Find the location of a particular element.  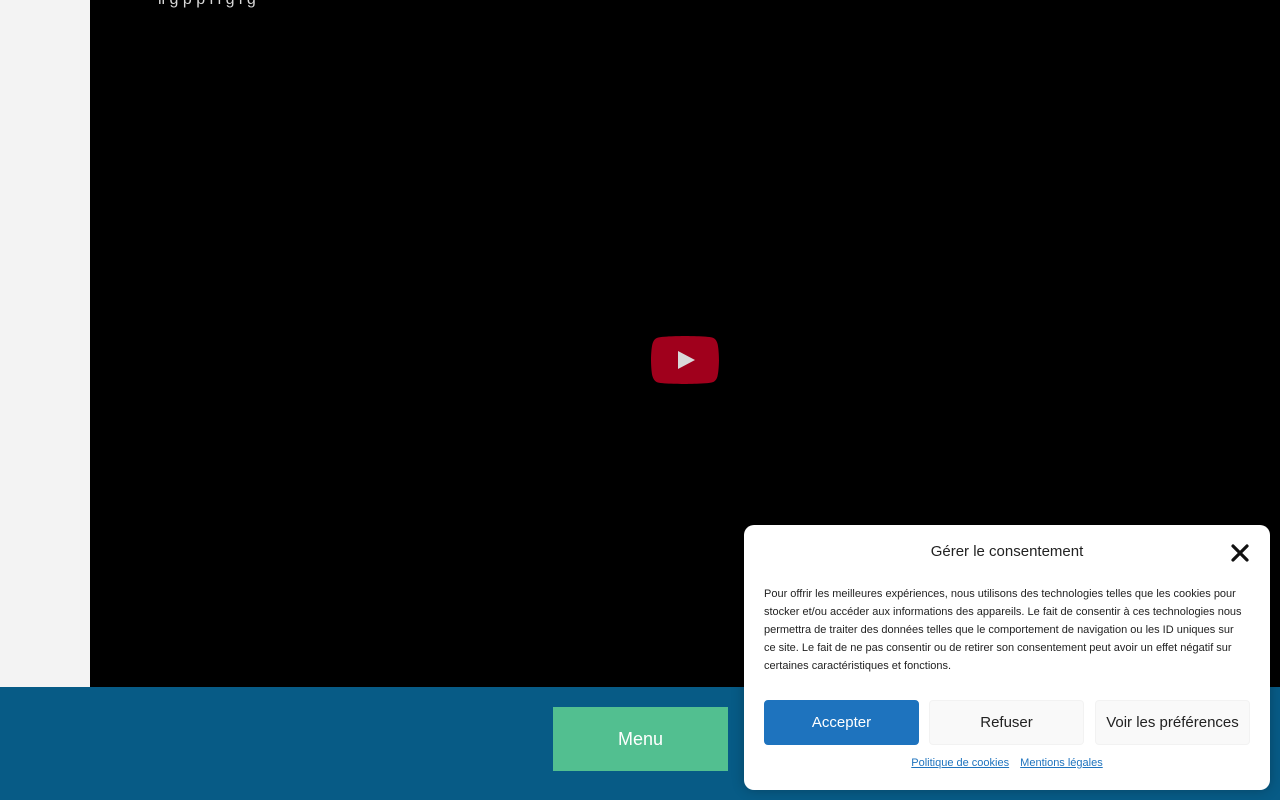

legal-notice-link: Mentions légales is located at coordinates (1061, 763).